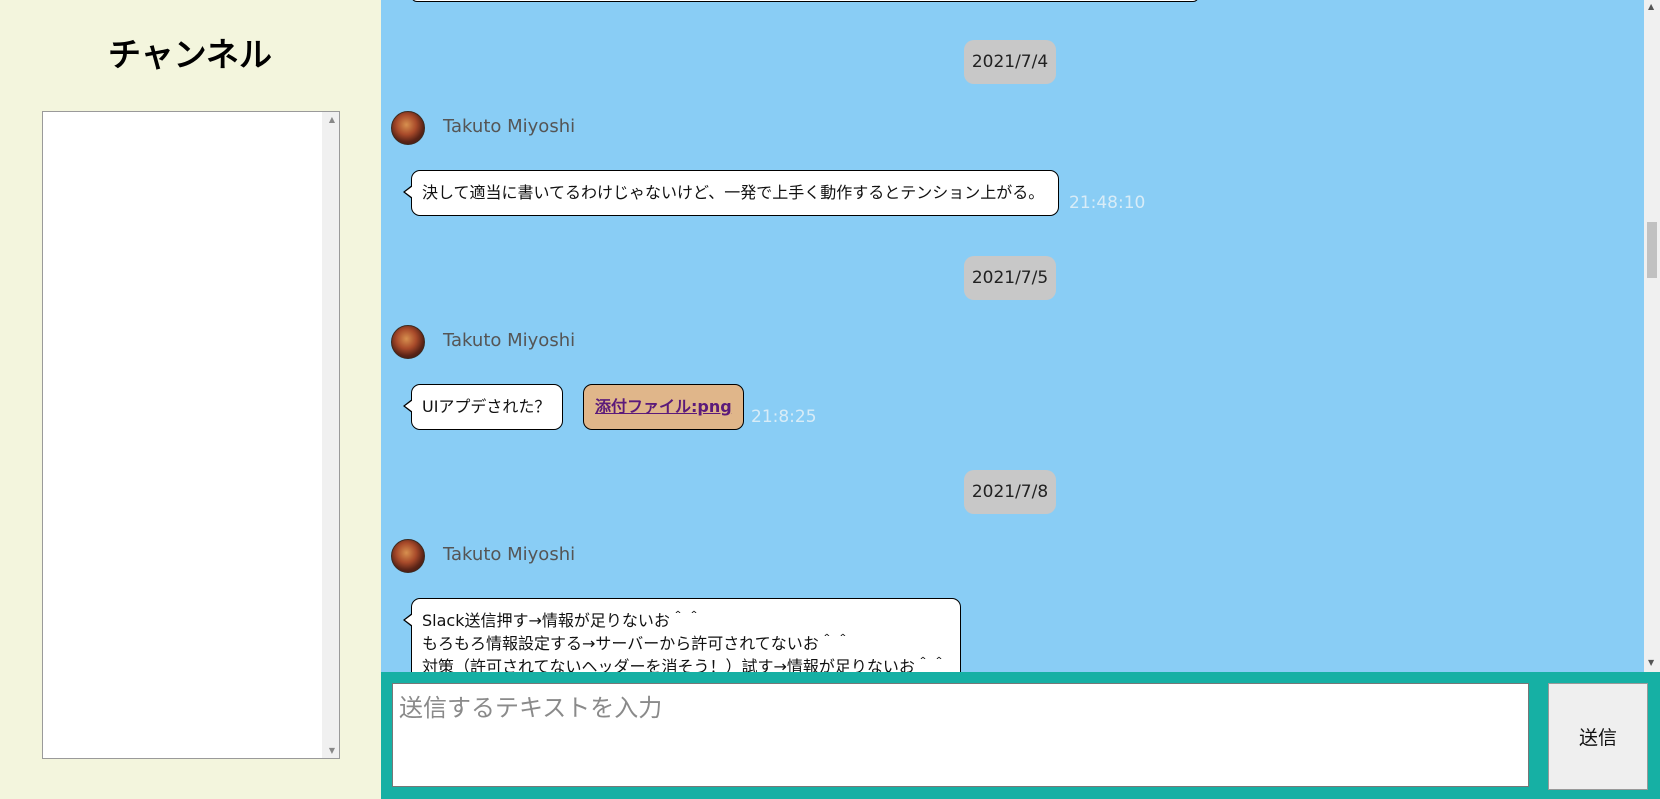  What do you see at coordinates (191, 435) in the screenshot?
I see `channel-list: ▲ ▼` at bounding box center [191, 435].